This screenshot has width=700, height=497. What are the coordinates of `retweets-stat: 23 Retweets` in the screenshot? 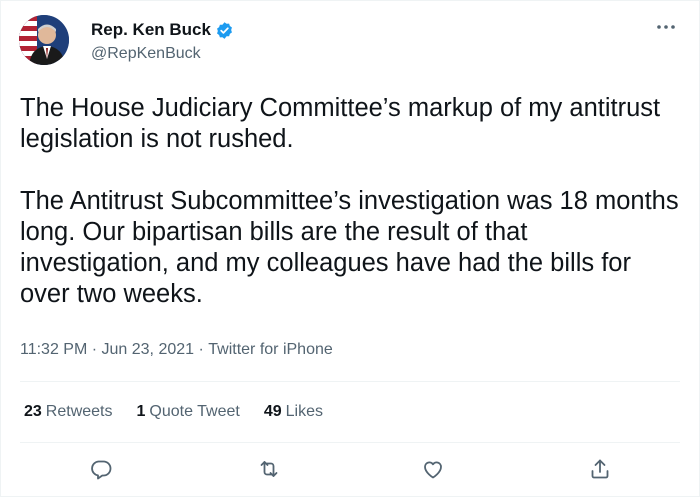 It's located at (68, 412).